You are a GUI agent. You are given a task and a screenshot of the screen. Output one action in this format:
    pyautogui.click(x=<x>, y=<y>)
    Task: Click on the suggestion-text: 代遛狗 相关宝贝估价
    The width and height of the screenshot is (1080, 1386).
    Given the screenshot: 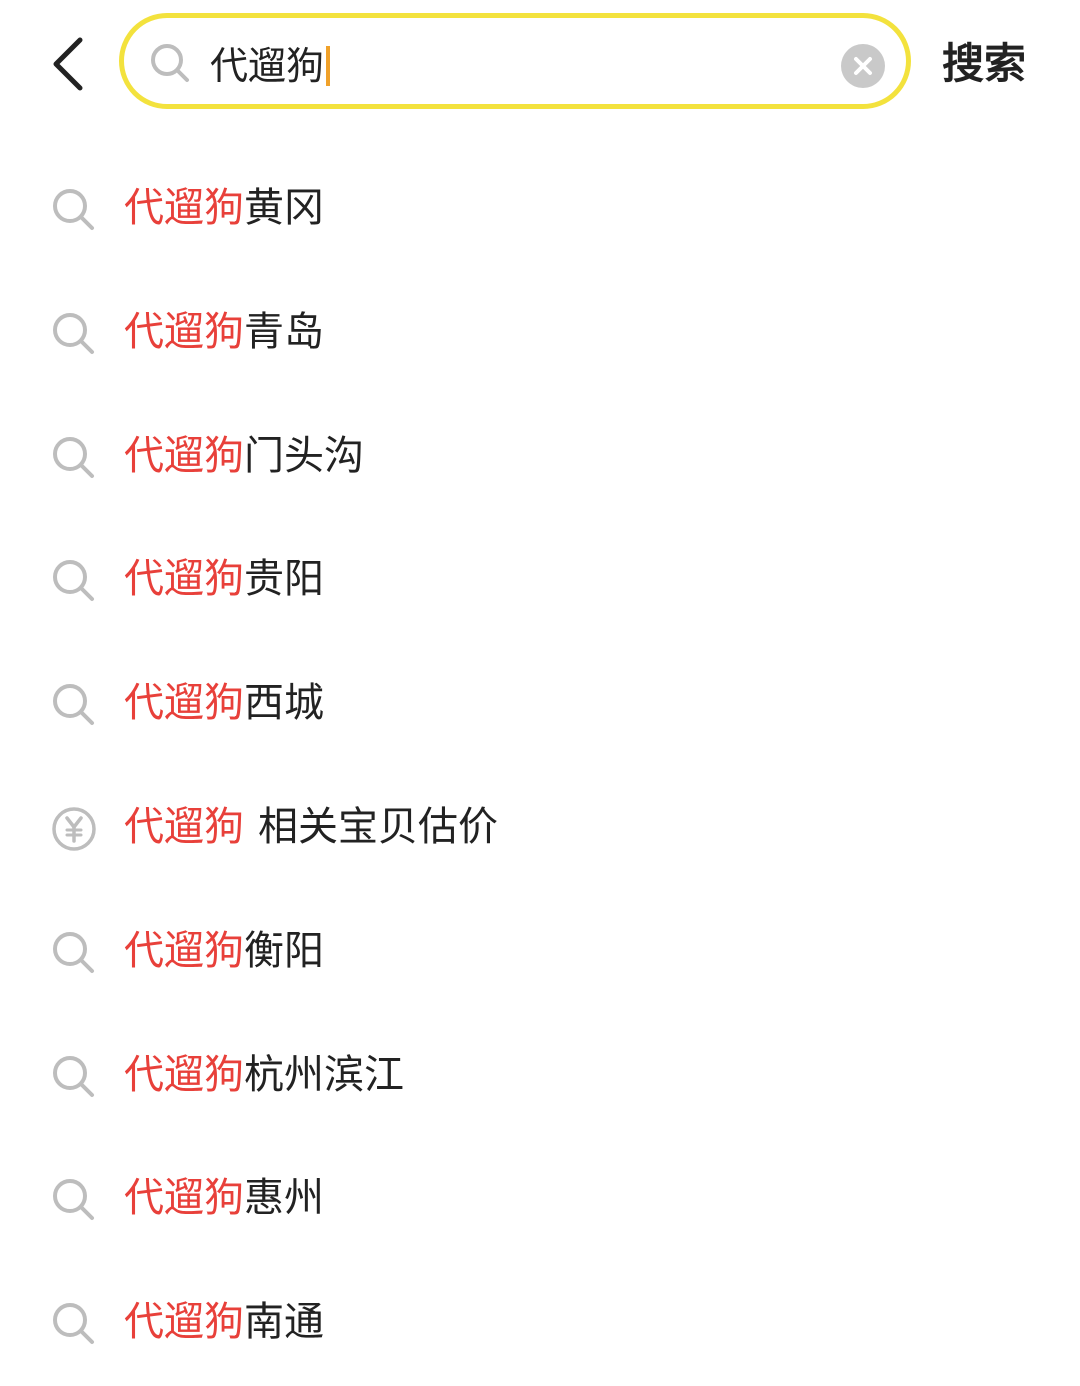 What is the action you would take?
    pyautogui.click(x=311, y=827)
    